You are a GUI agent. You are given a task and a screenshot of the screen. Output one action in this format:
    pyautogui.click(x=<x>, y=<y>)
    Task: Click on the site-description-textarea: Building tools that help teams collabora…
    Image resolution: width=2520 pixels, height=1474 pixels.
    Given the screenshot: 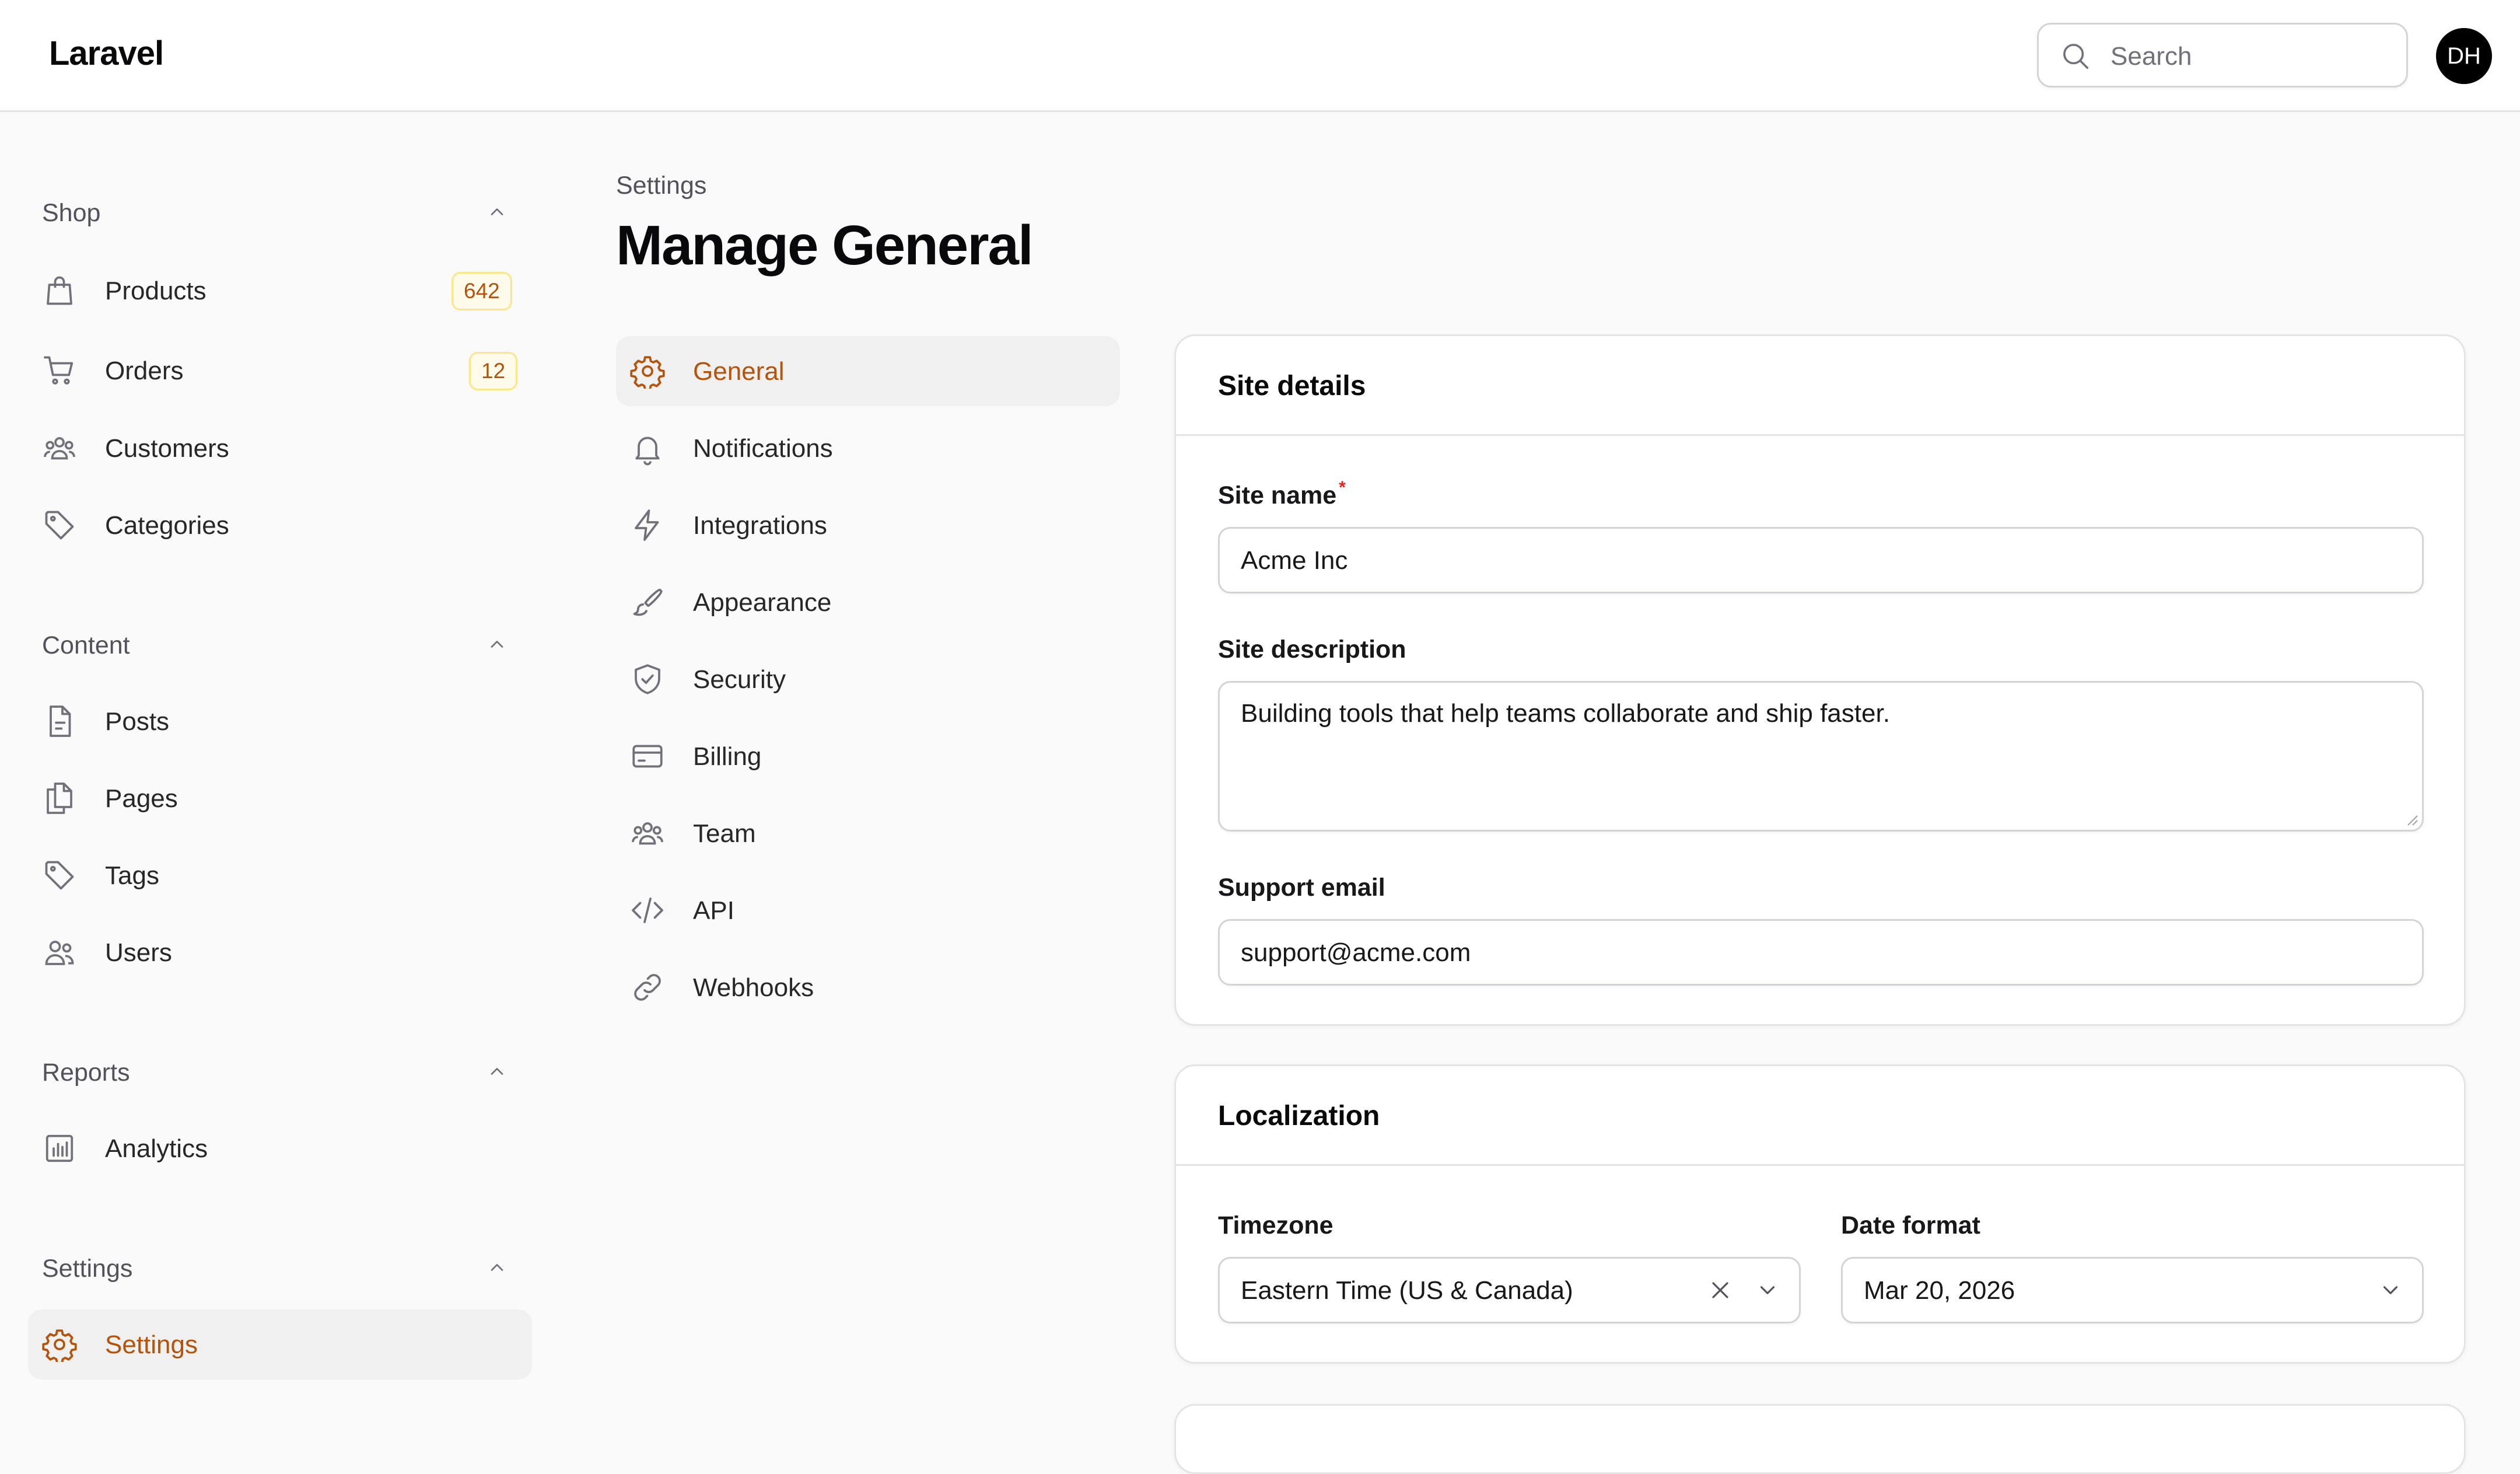 What is the action you would take?
    pyautogui.click(x=1821, y=756)
    